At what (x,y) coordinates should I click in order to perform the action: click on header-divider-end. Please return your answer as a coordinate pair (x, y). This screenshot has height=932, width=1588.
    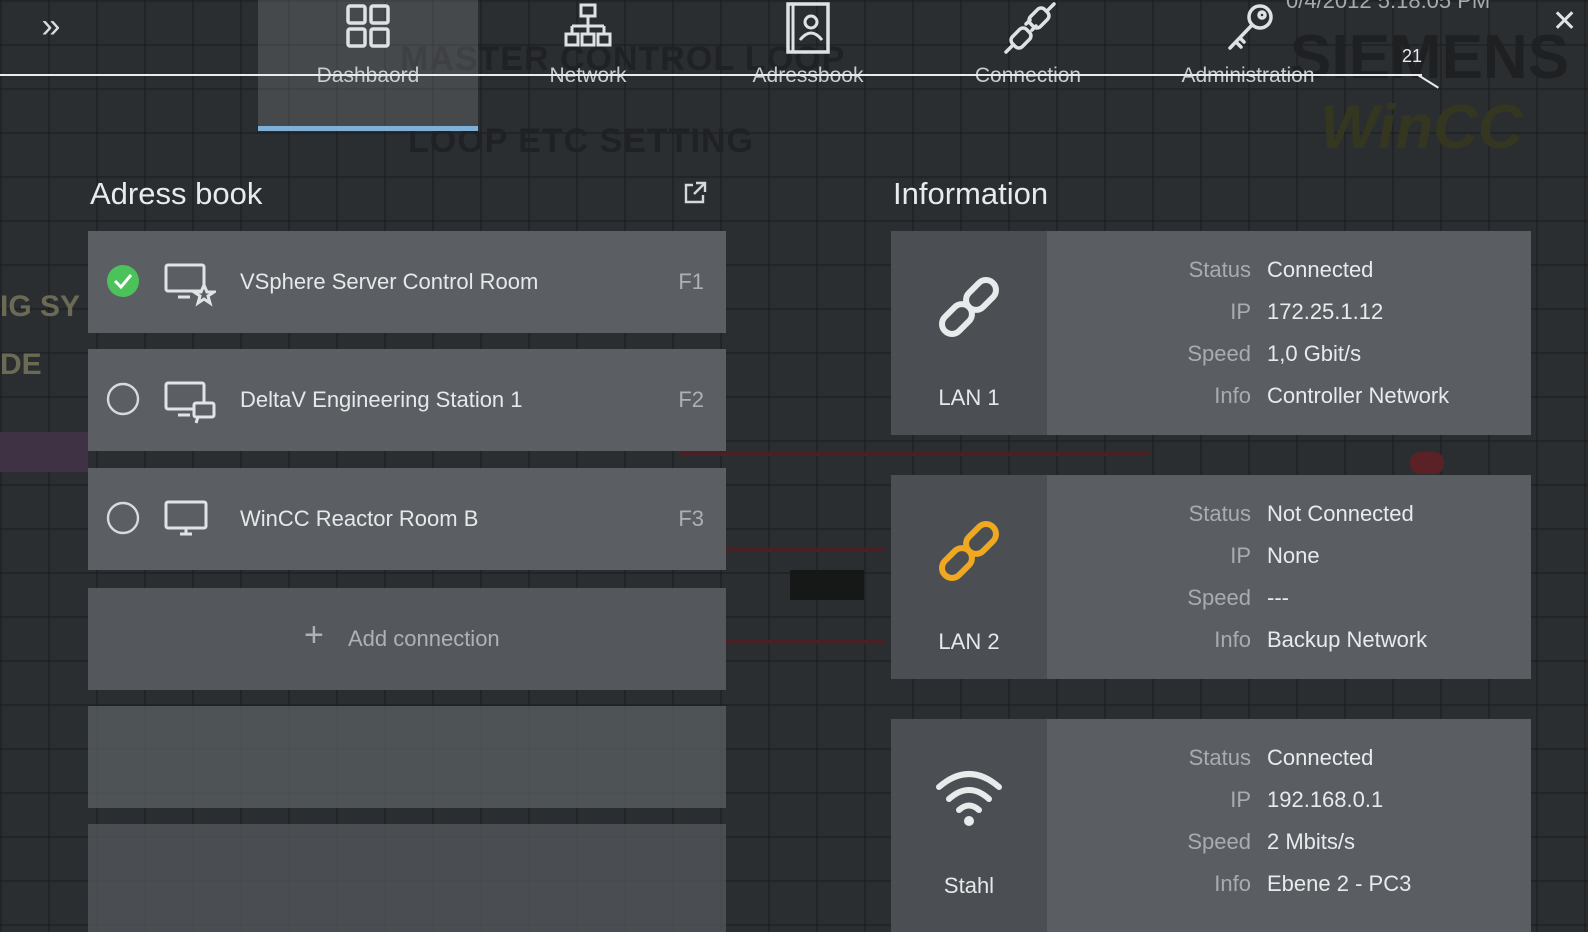
    Looking at the image, I should click on (1428, 81).